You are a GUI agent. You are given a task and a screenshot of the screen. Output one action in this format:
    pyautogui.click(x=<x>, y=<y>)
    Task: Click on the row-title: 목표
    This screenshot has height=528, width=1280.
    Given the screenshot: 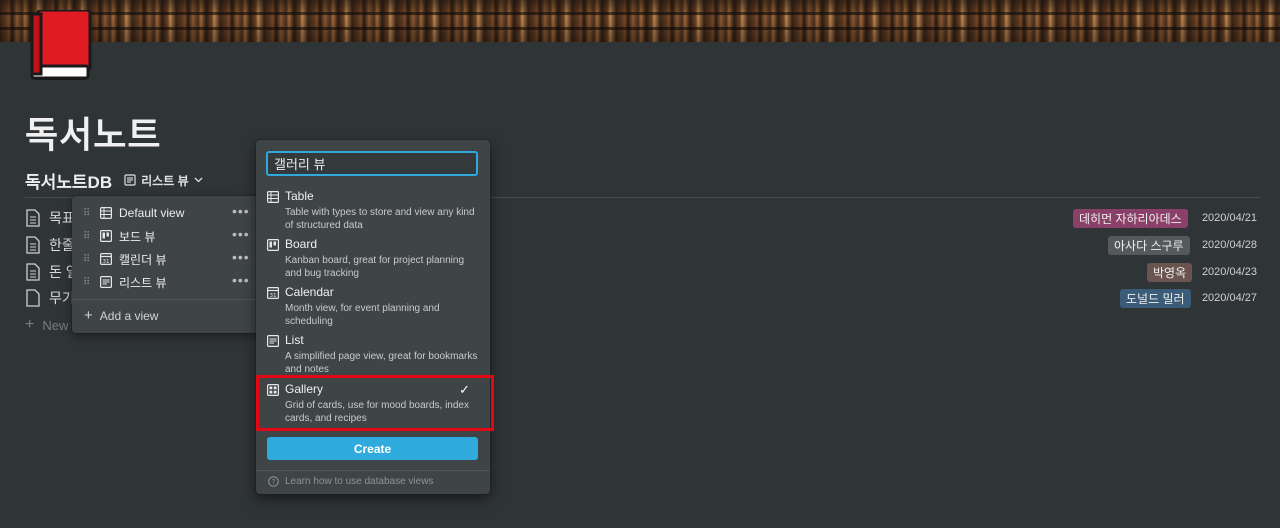 What is the action you would take?
    pyautogui.click(x=62, y=218)
    